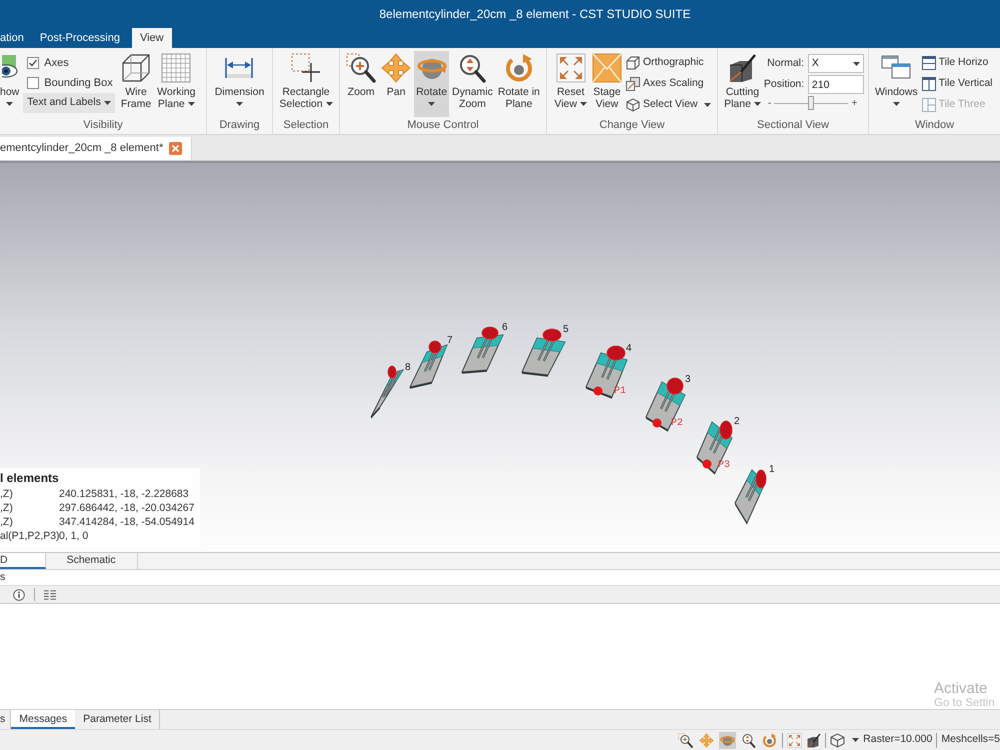 The height and width of the screenshot is (750, 1000). I want to click on field-label: Position:, so click(784, 84).